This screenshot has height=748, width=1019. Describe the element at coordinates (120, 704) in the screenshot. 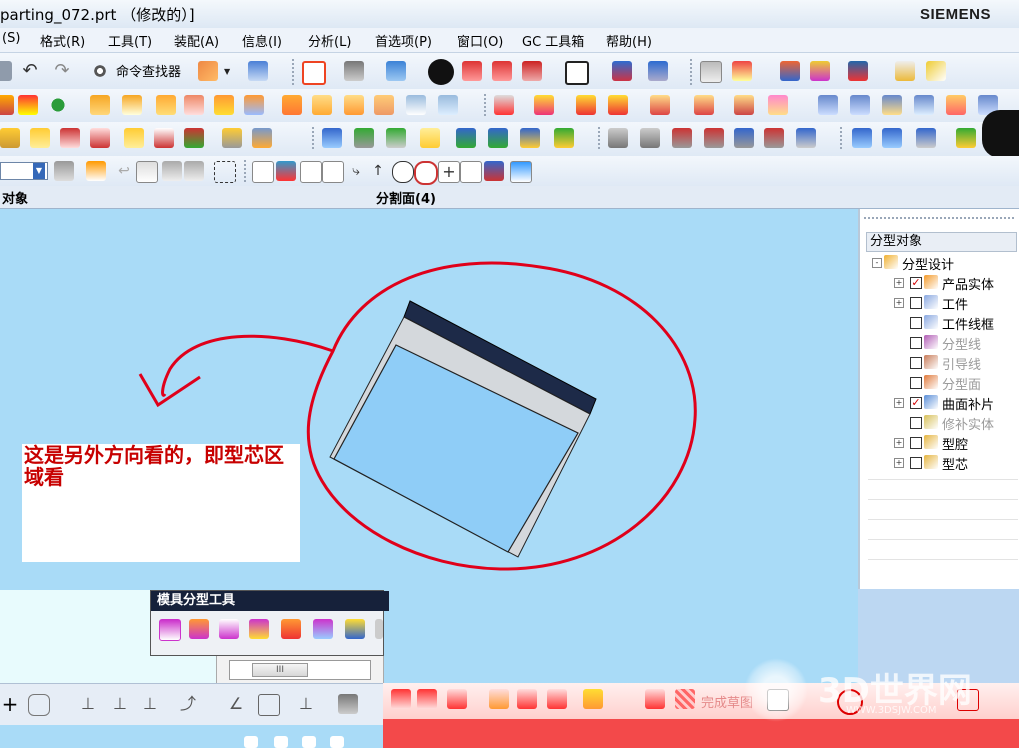

I see `extend-icon: ⊥` at that location.